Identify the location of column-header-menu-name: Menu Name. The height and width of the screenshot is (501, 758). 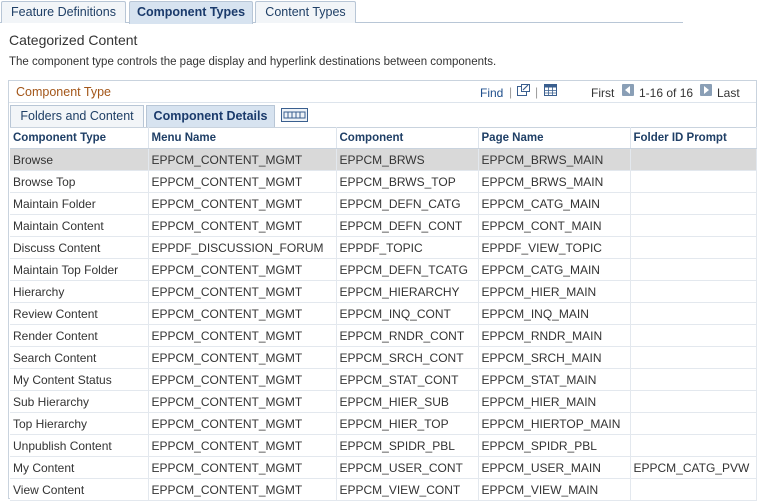
(242, 138).